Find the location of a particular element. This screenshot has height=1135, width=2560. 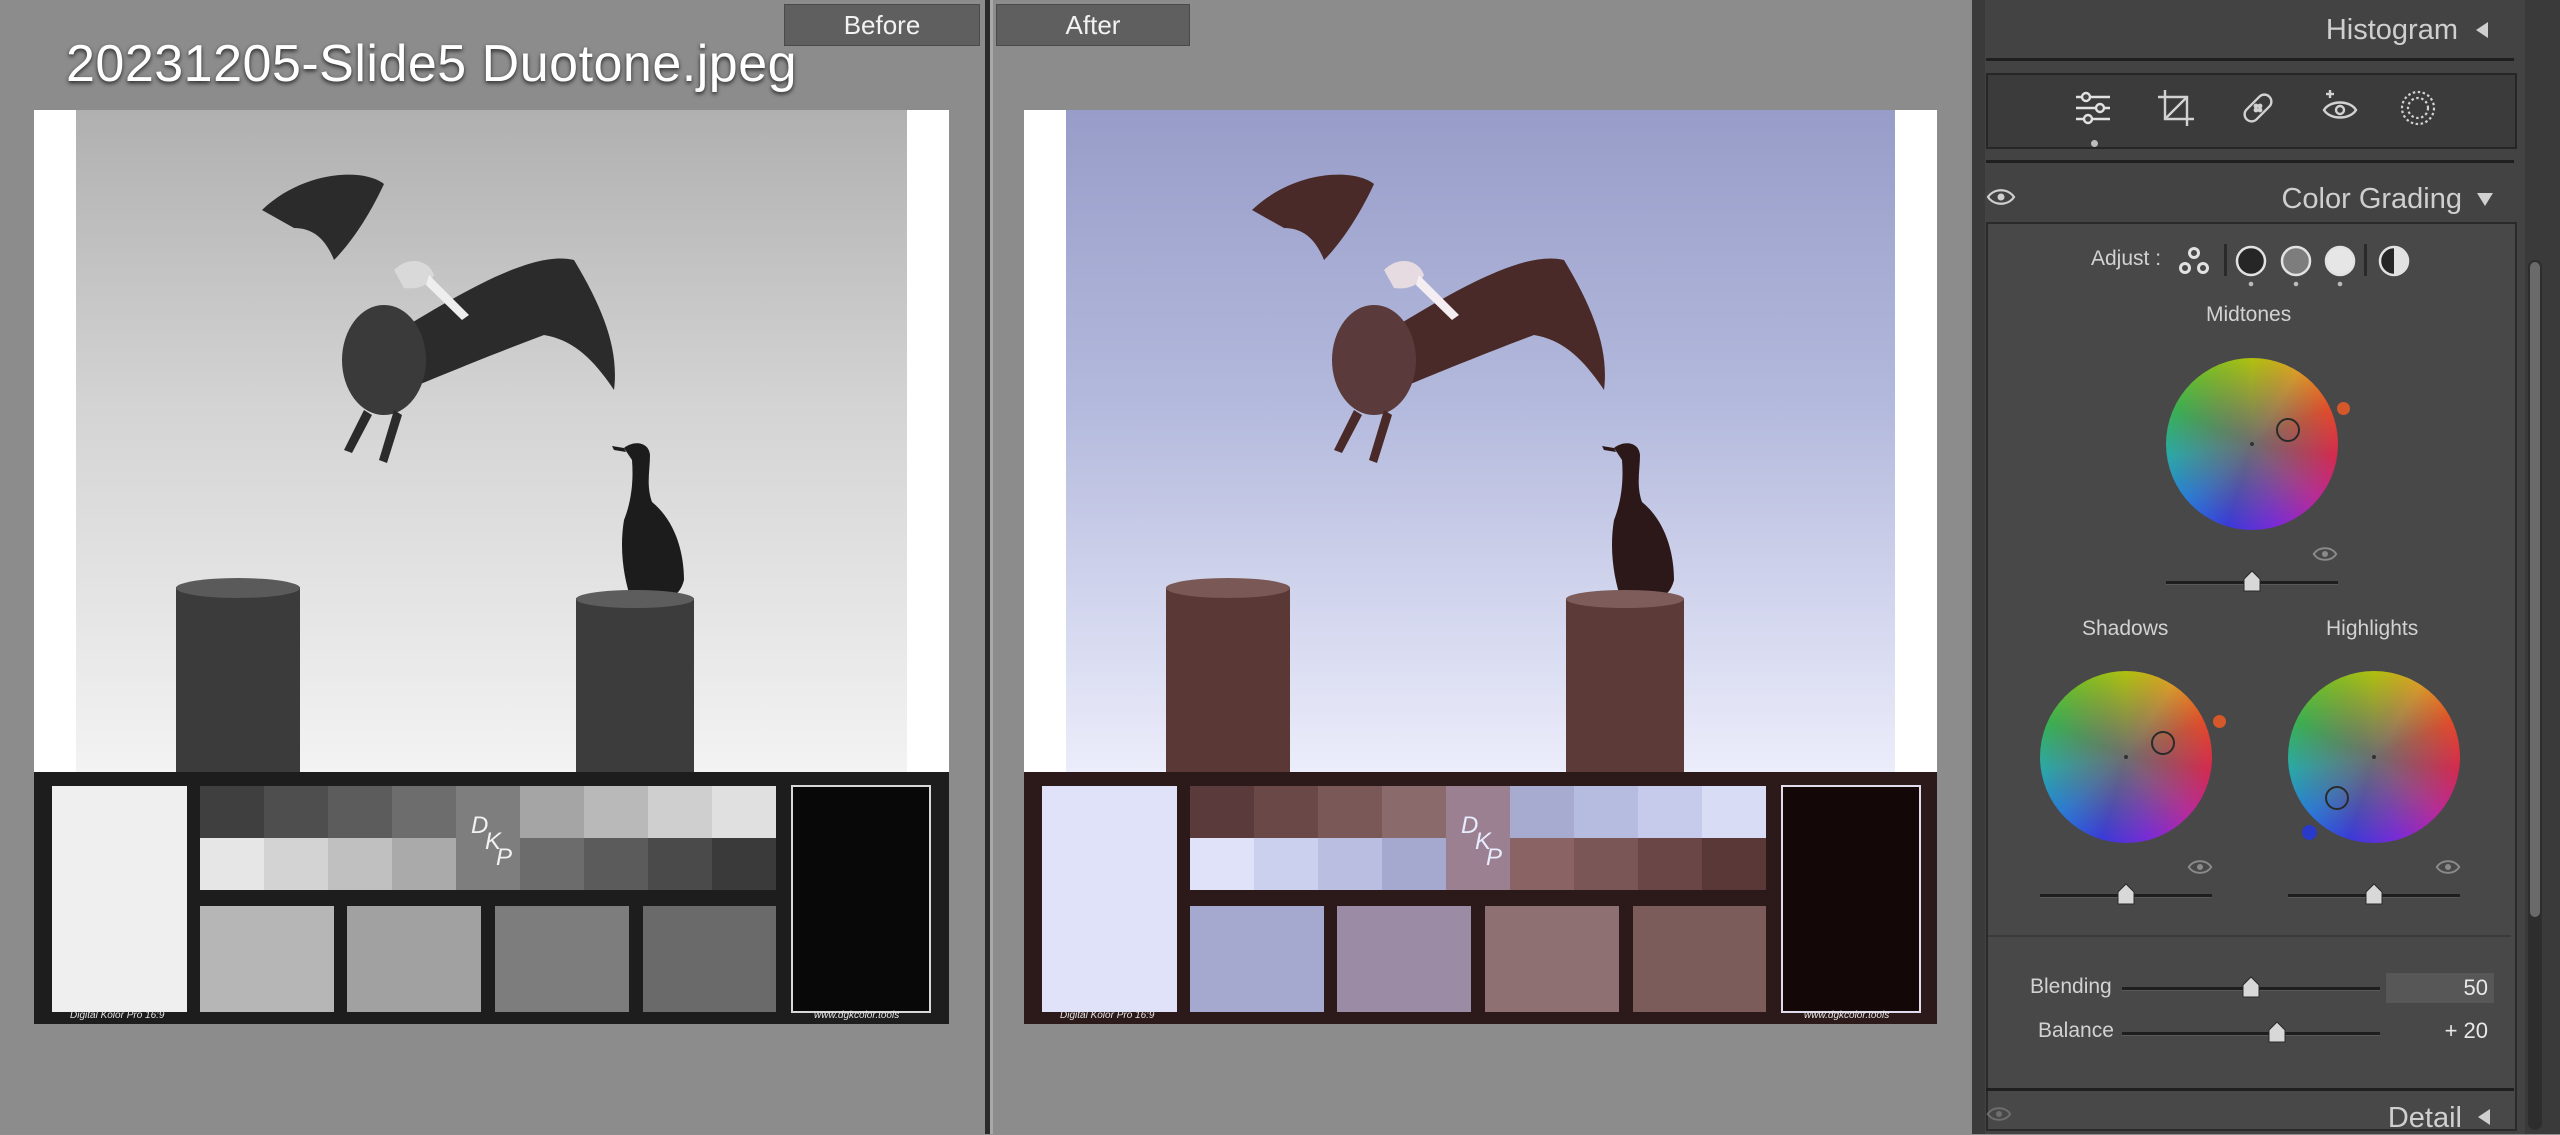

balance-label: Balance is located at coordinates (2076, 1030).